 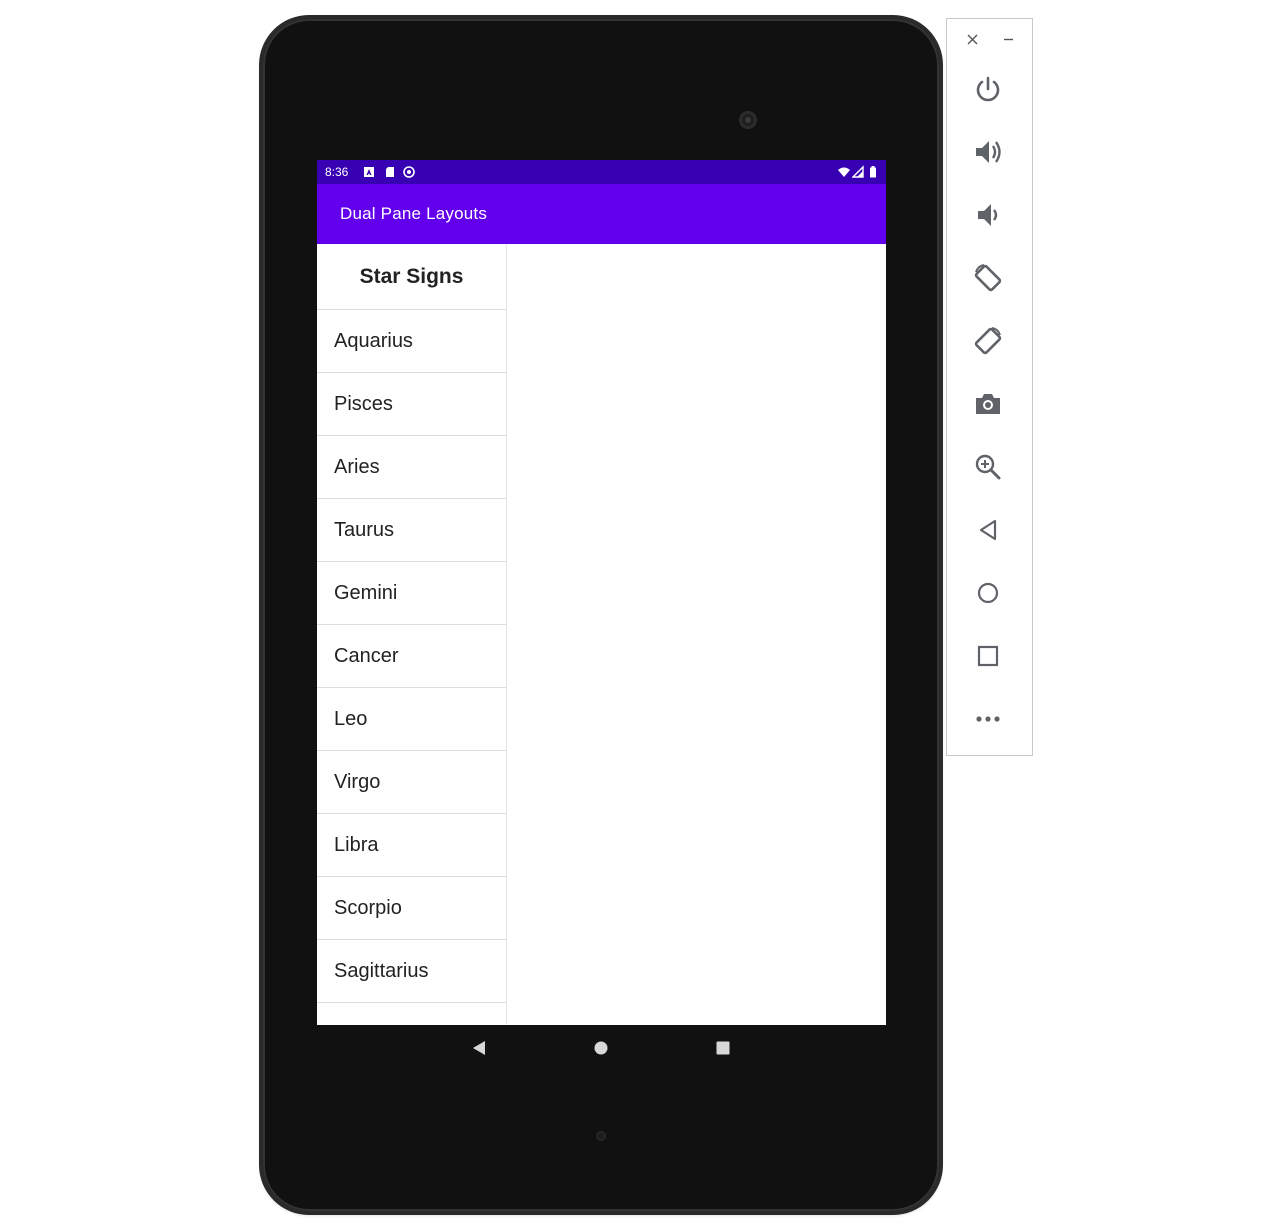 What do you see at coordinates (368, 907) in the screenshot?
I see `list-item-label: Scorpio` at bounding box center [368, 907].